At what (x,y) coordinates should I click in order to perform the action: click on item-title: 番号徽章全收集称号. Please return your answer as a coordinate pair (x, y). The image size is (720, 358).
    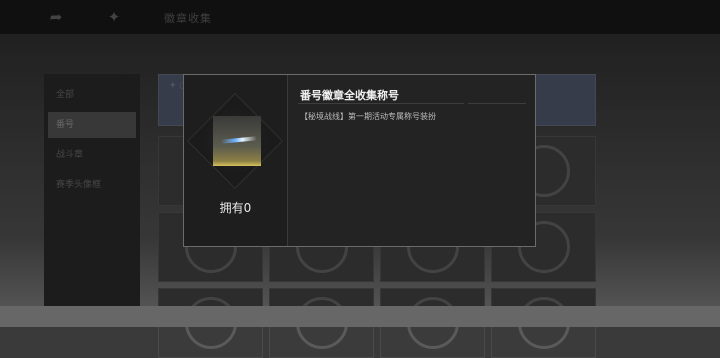
    Looking at the image, I should click on (349, 95).